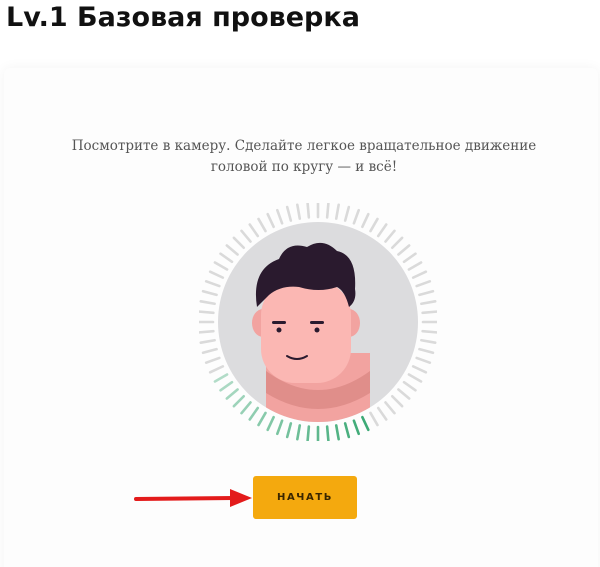 The height and width of the screenshot is (567, 600). Describe the element at coordinates (193, 498) in the screenshot. I see `red-arrow-icon` at that location.